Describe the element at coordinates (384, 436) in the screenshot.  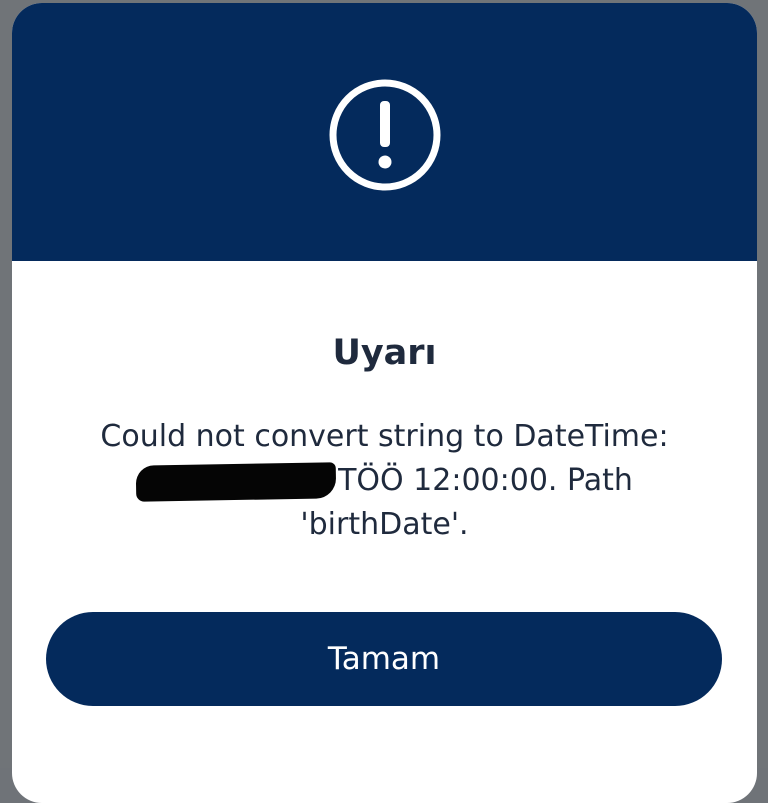
I see `message-line-1: Could not convert string to DateTime:` at that location.